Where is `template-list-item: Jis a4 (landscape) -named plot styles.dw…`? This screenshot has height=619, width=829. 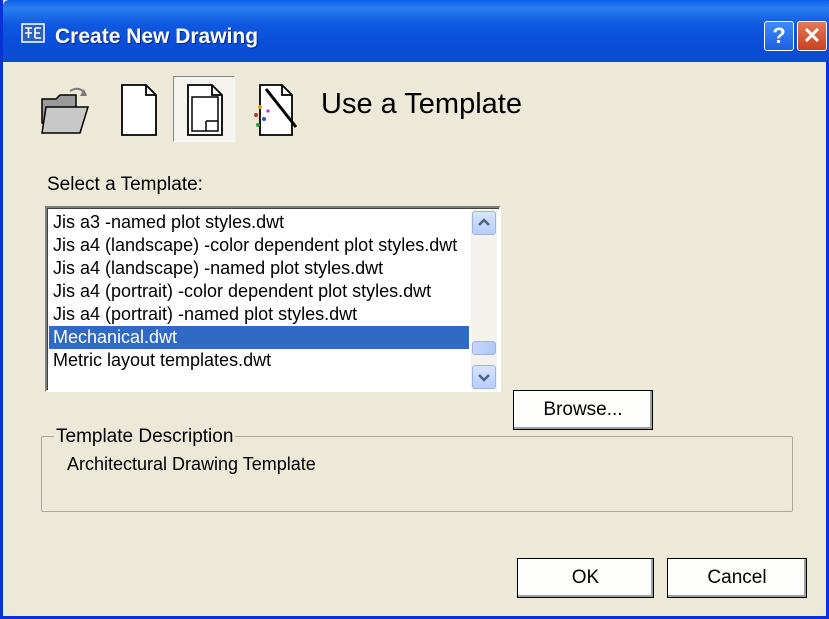 template-list-item: Jis a4 (landscape) -named plot styles.dw… is located at coordinates (259, 268).